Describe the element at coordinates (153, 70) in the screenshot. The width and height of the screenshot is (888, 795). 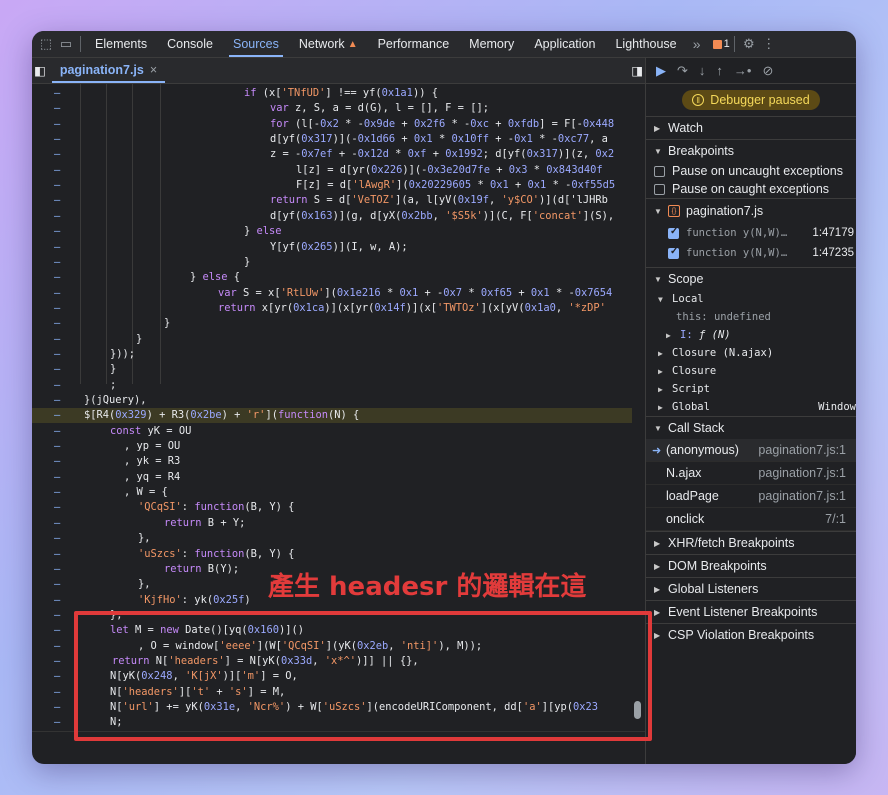
I see `close-icon: ×` at that location.